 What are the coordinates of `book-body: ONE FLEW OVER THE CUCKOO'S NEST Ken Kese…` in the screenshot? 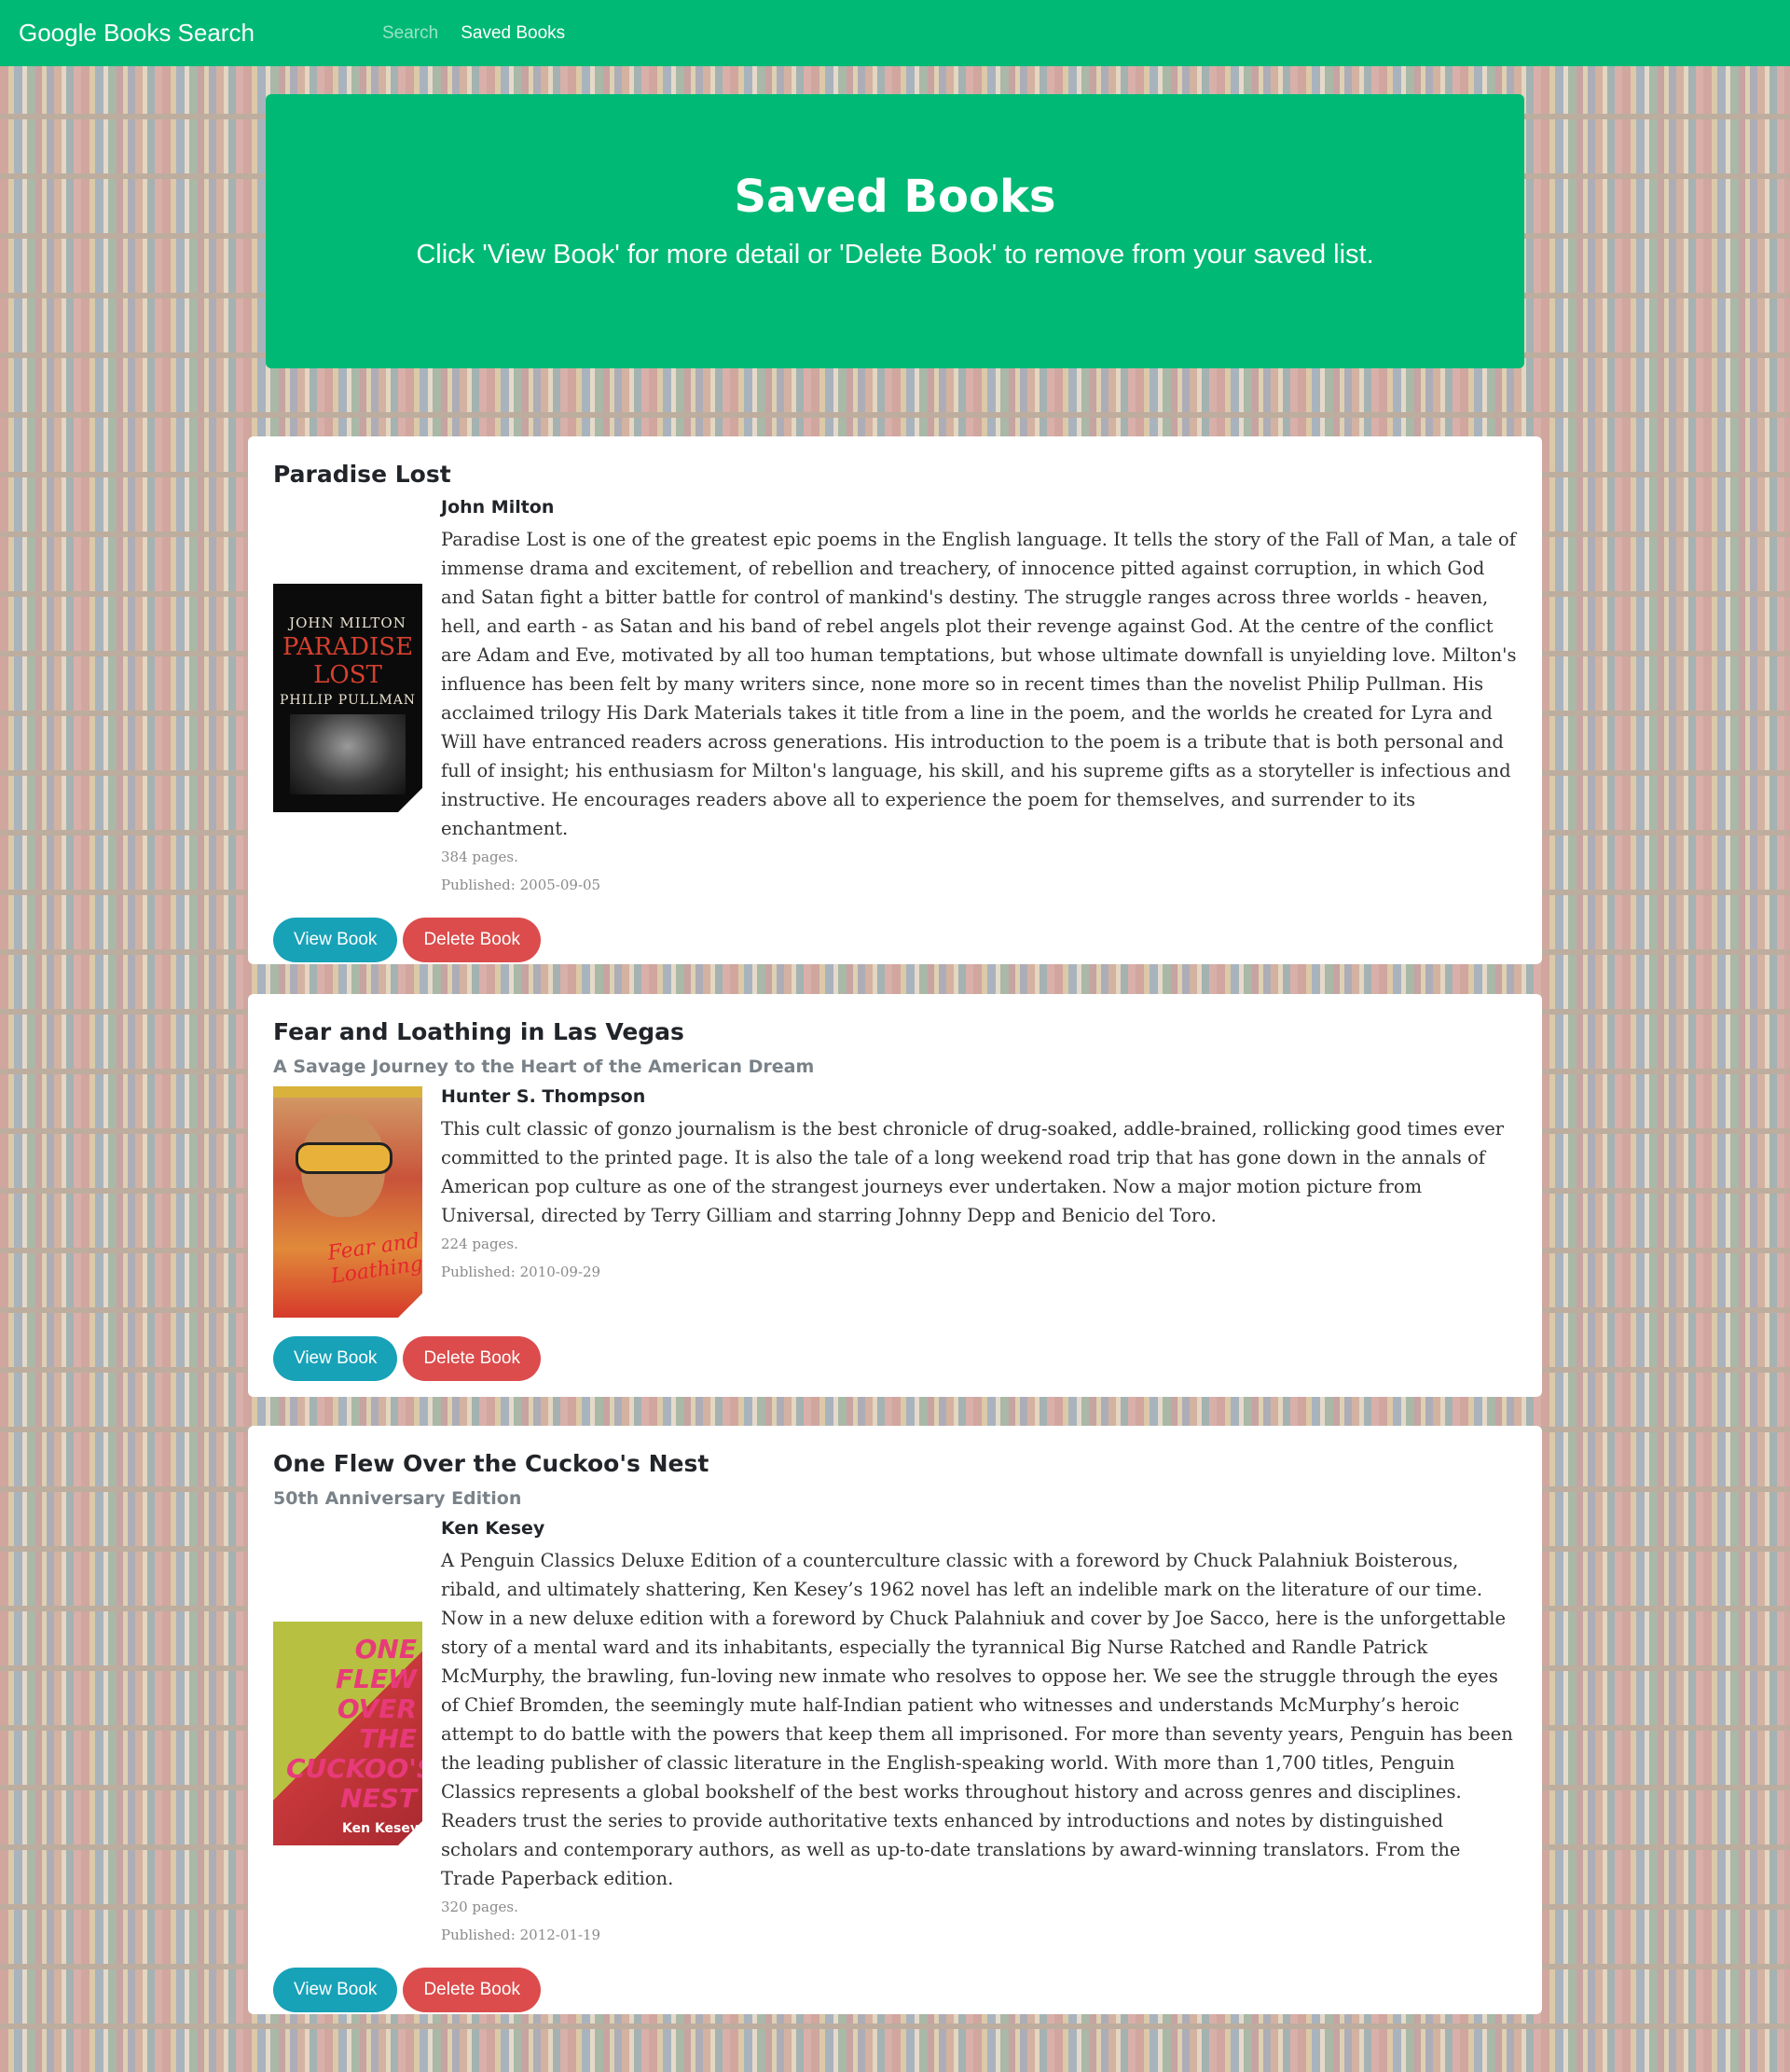 It's located at (895, 1733).